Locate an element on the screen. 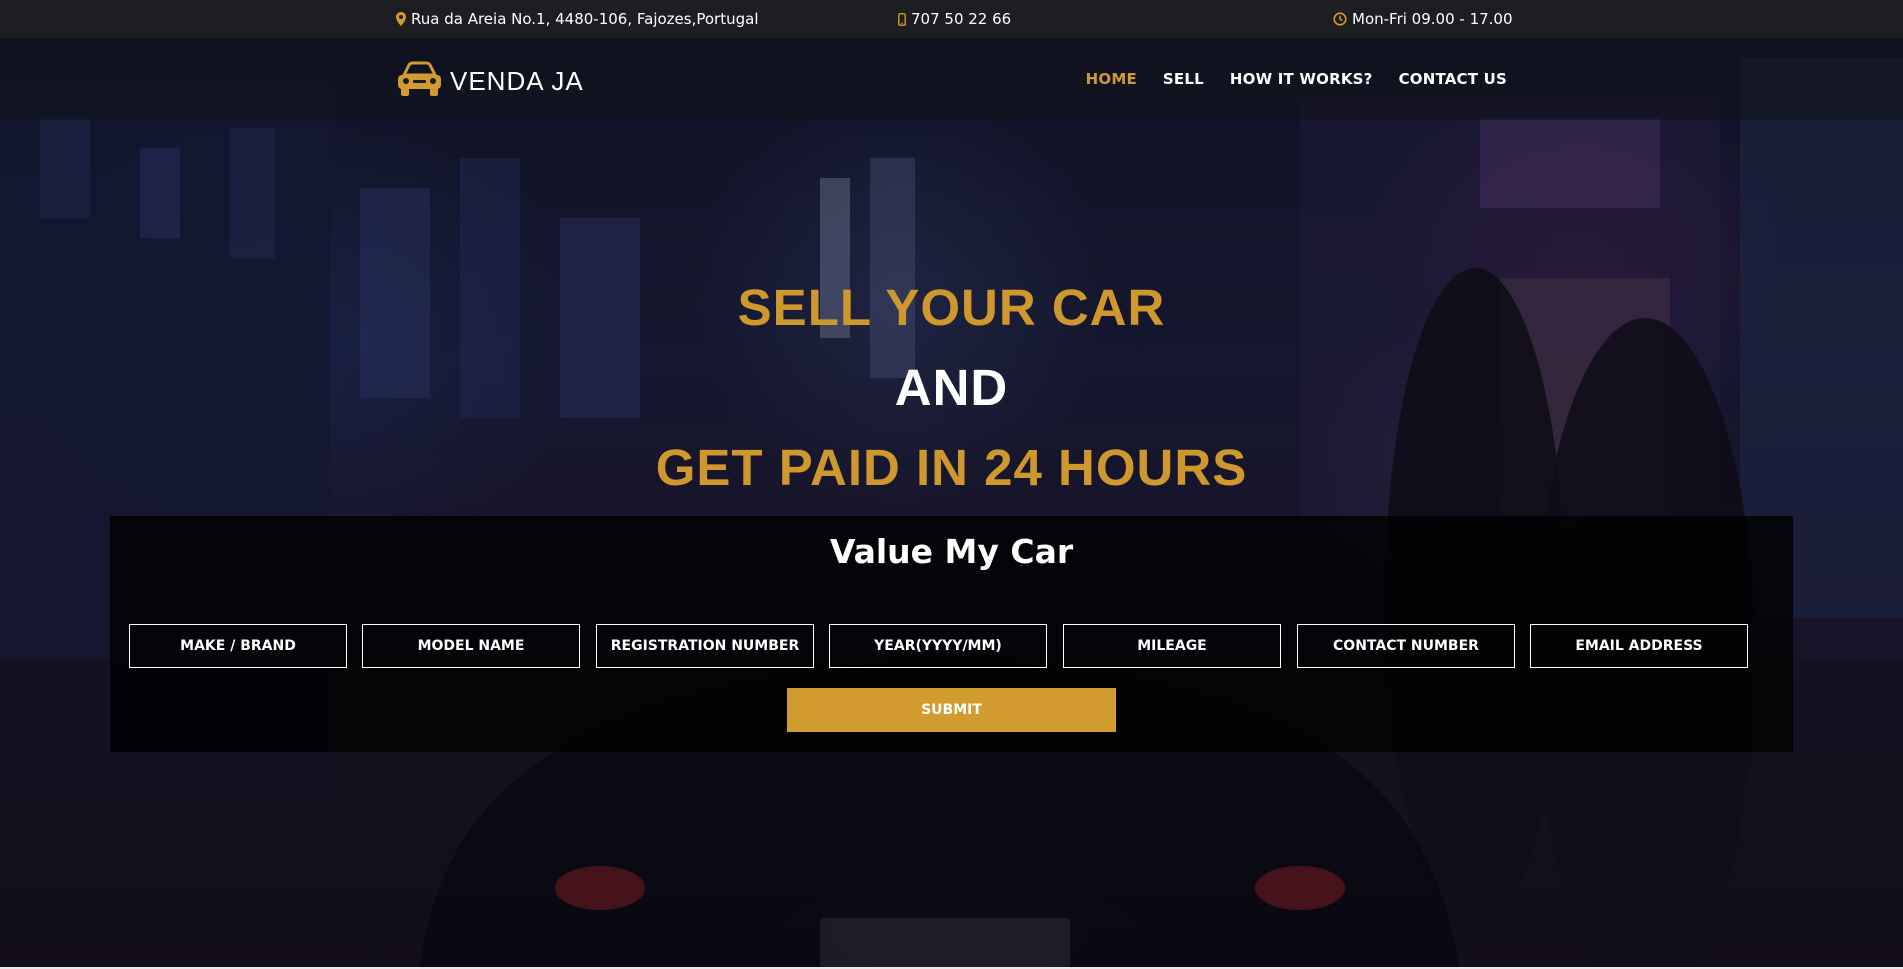  contact-number-input is located at coordinates (1406, 646).